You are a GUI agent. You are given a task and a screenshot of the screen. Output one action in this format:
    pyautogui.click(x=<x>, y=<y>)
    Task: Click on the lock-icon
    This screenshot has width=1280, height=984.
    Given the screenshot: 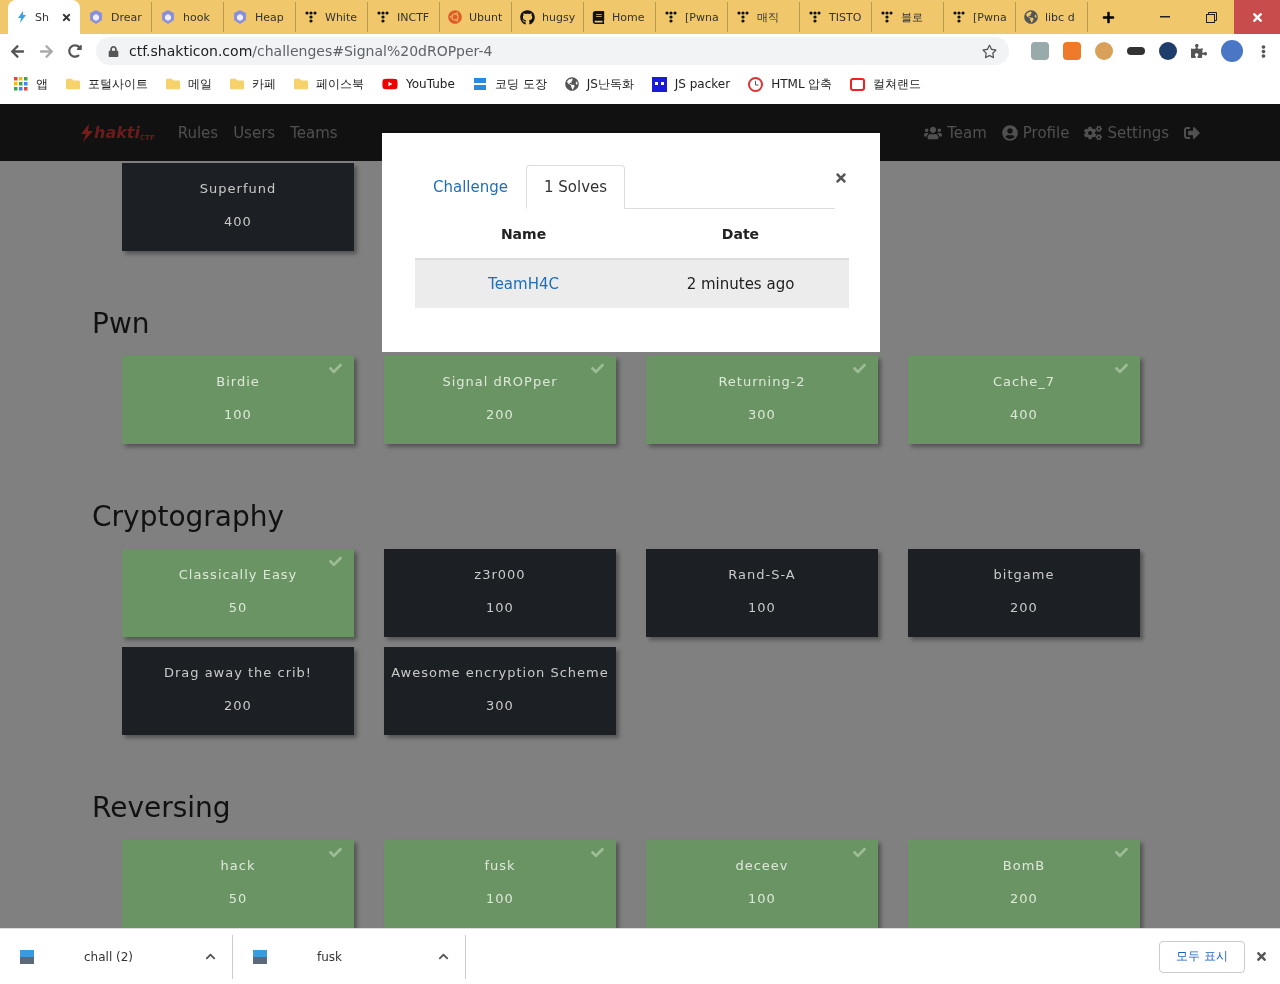 What is the action you would take?
    pyautogui.click(x=113, y=51)
    